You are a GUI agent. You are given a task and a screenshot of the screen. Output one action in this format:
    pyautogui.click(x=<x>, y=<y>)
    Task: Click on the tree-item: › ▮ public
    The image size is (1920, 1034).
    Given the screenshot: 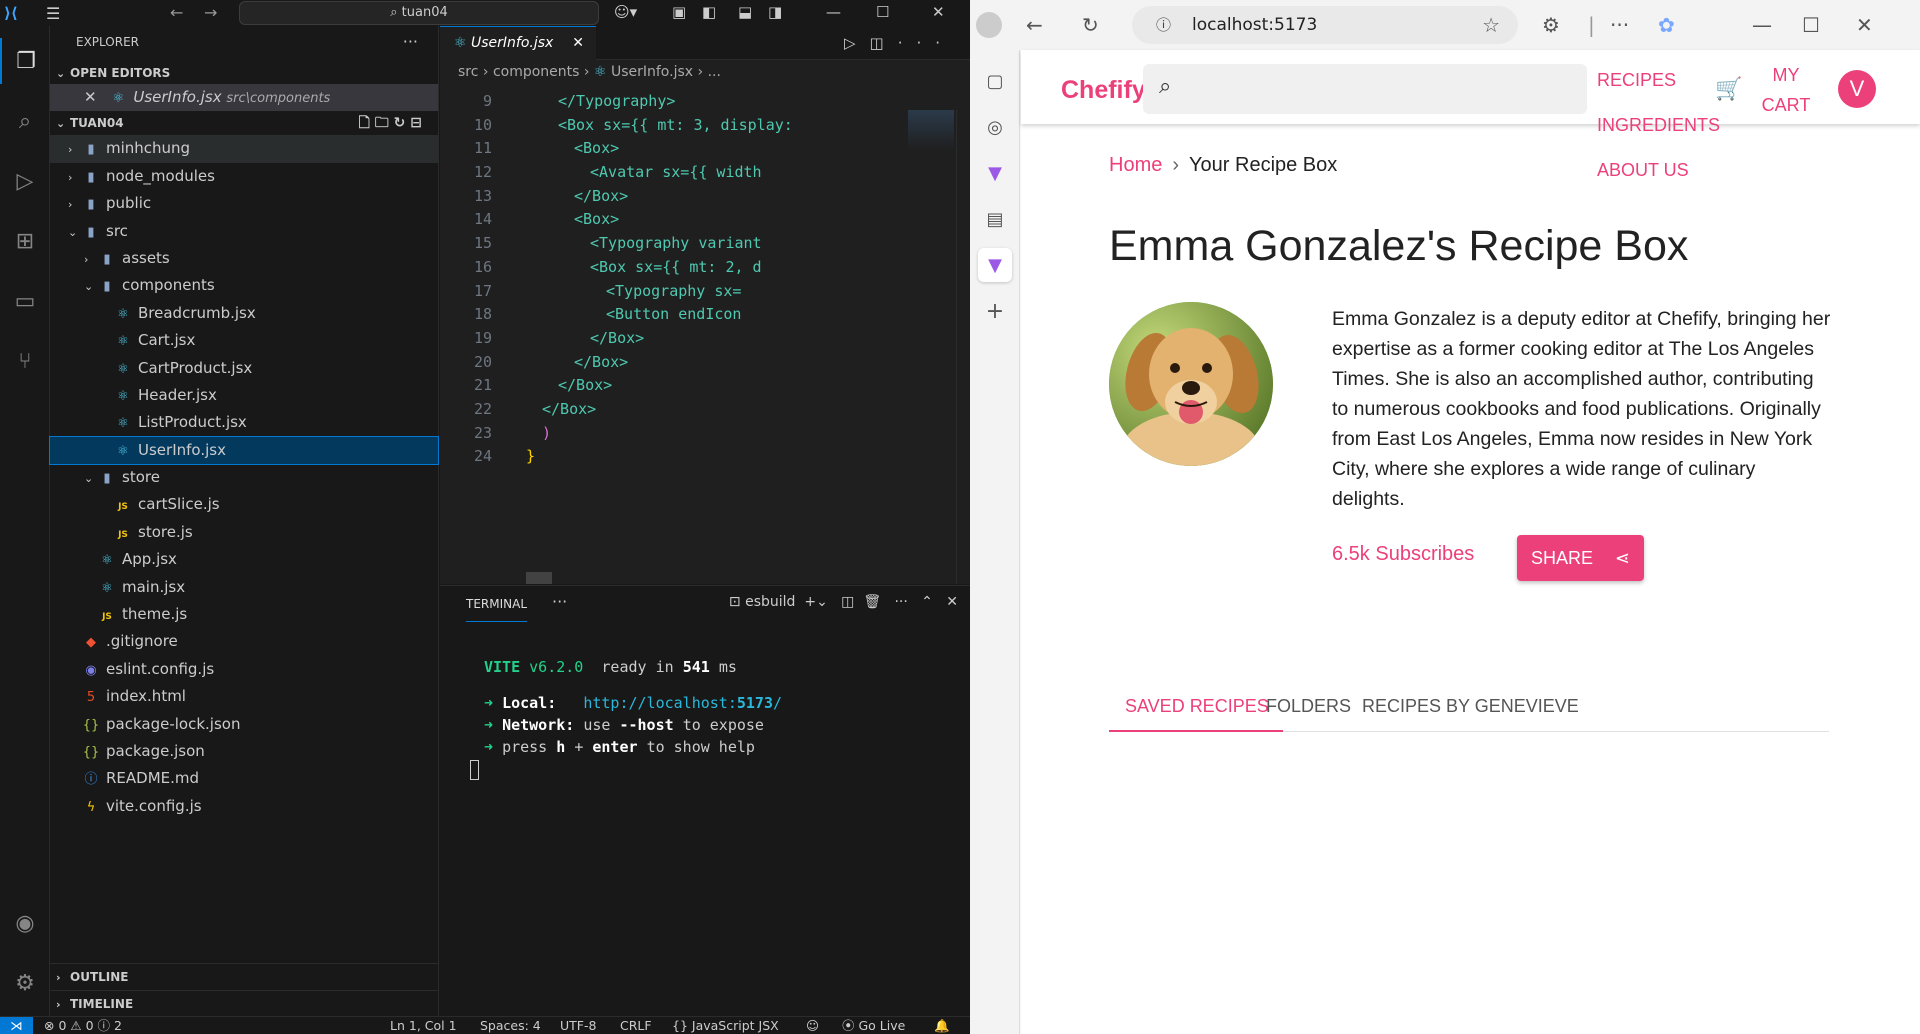 What is the action you would take?
    pyautogui.click(x=244, y=203)
    